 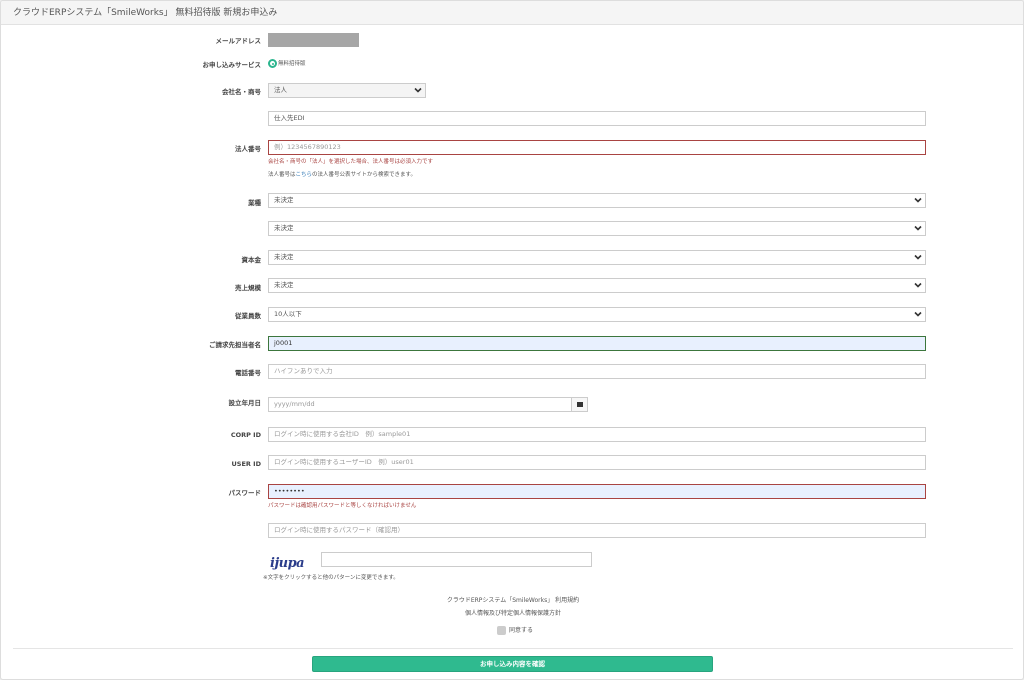 I want to click on page-title: クラウドERPシステム「SmileWorks」 無料招待版 新規お申込み, so click(x=512, y=13).